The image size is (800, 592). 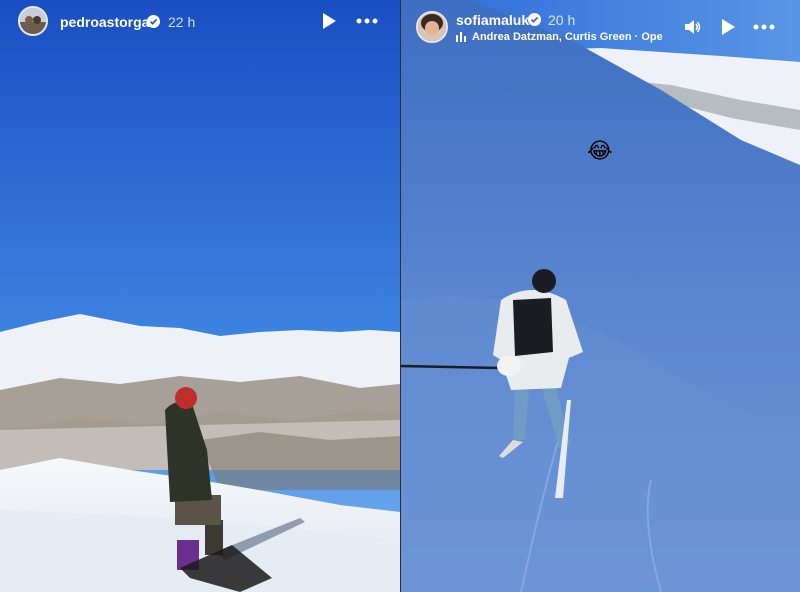 What do you see at coordinates (461, 37) in the screenshot?
I see `music-bars-icon` at bounding box center [461, 37].